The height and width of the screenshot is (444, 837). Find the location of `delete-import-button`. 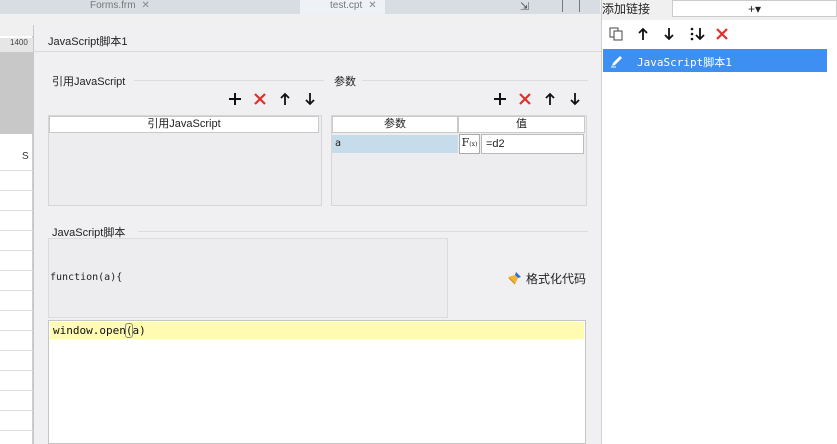

delete-import-button is located at coordinates (260, 99).